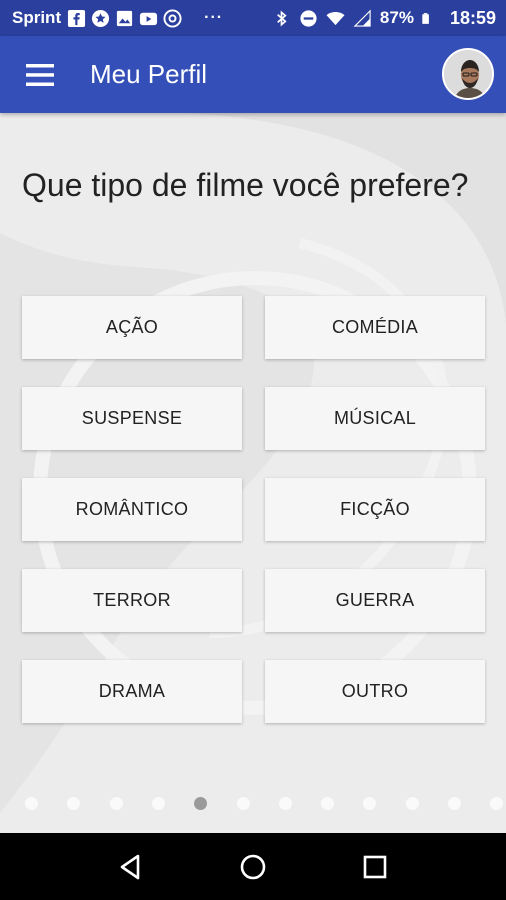  Describe the element at coordinates (132, 509) in the screenshot. I see `option-romantico: ROMÂNTICO` at that location.